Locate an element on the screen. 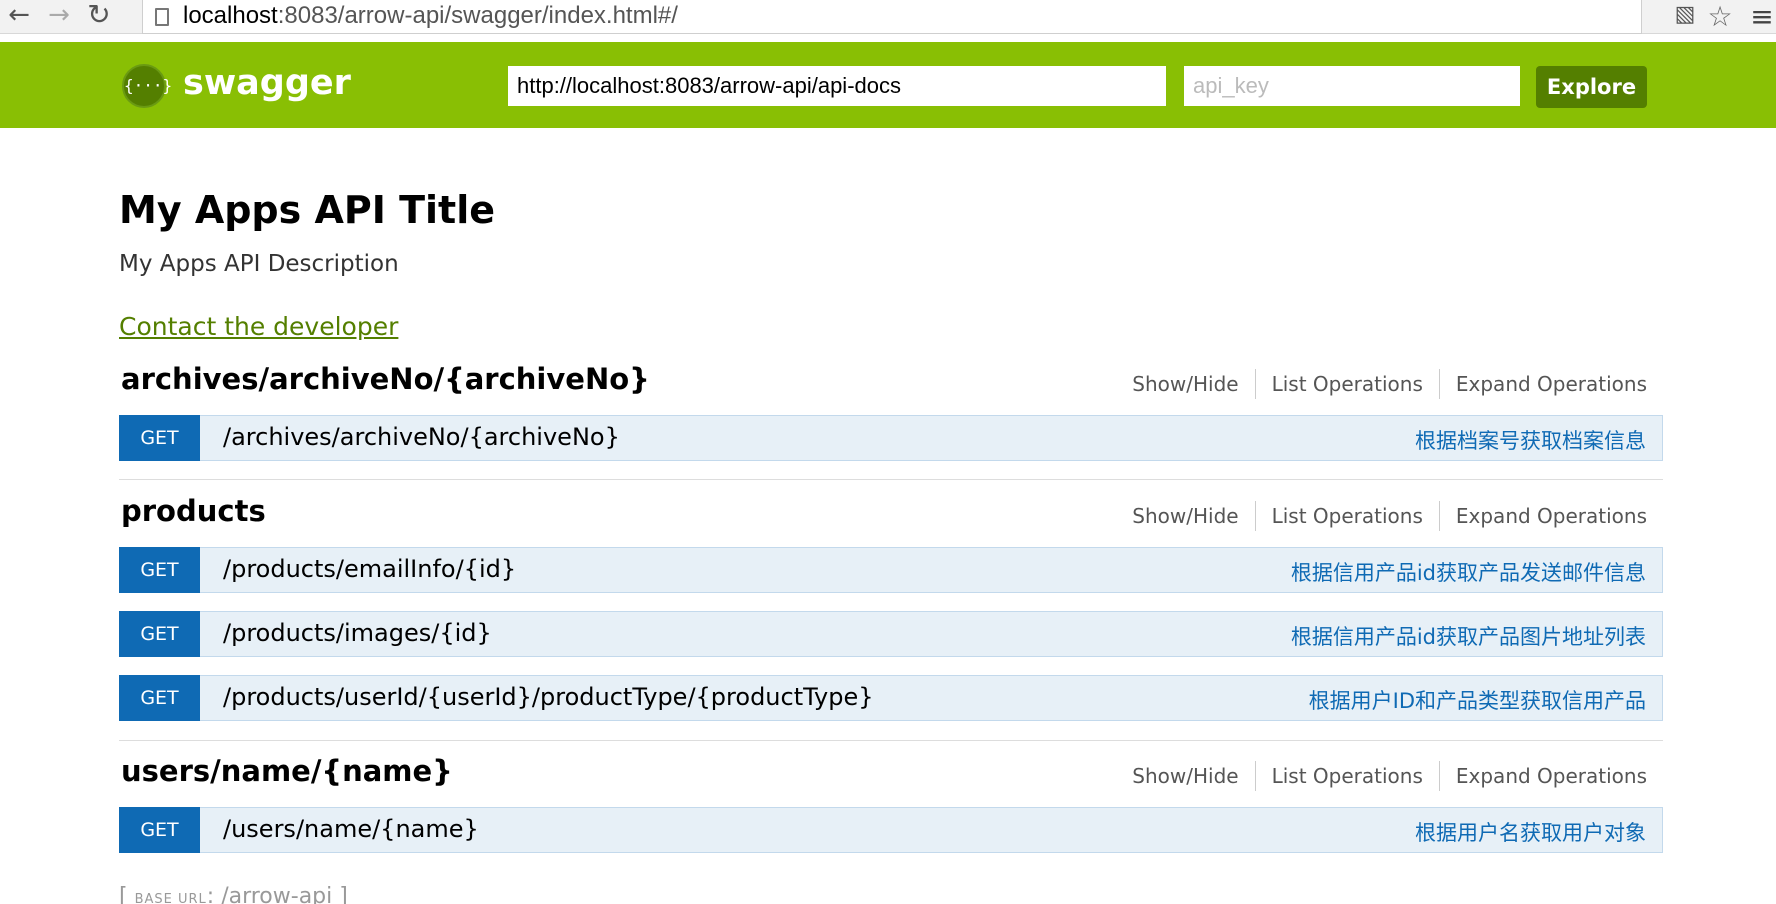 This screenshot has width=1776, height=904. base-url: [ BASE URL: /arrow-api ] is located at coordinates (233, 894).